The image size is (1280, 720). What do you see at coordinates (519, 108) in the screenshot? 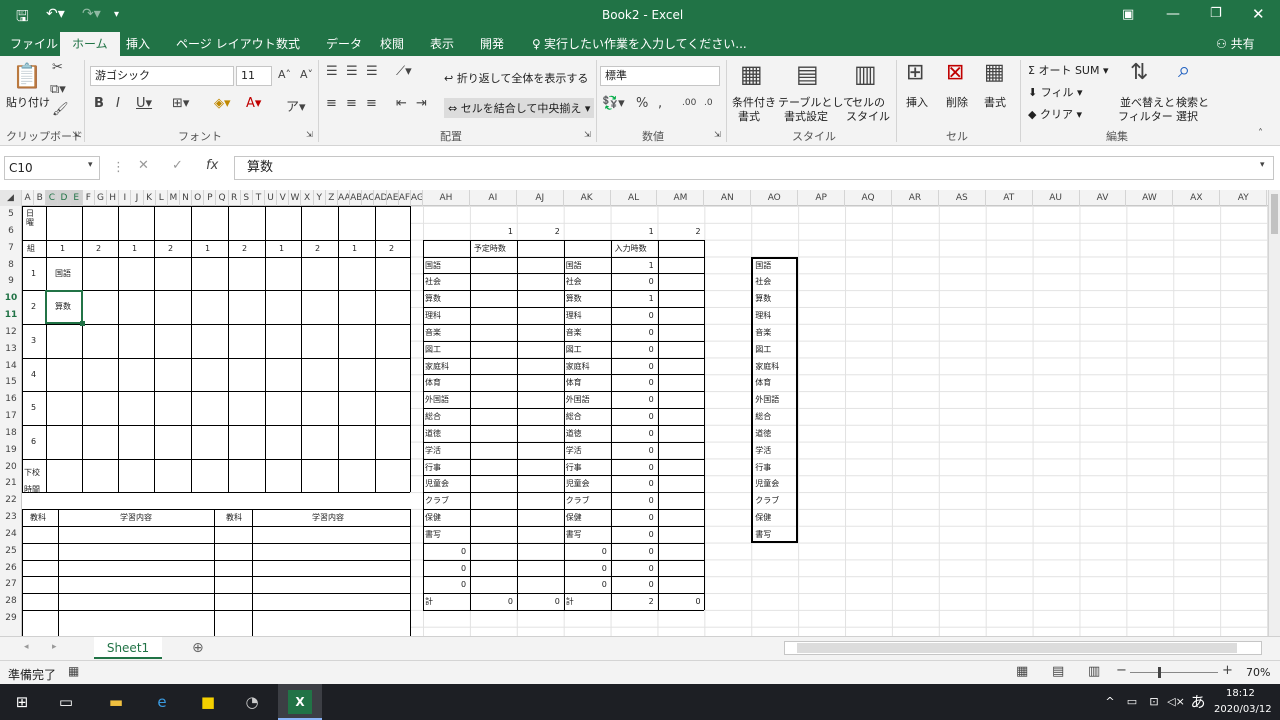
I see `merge-center-button: ⇔ セルを結合して中央揃え ▾` at bounding box center [519, 108].